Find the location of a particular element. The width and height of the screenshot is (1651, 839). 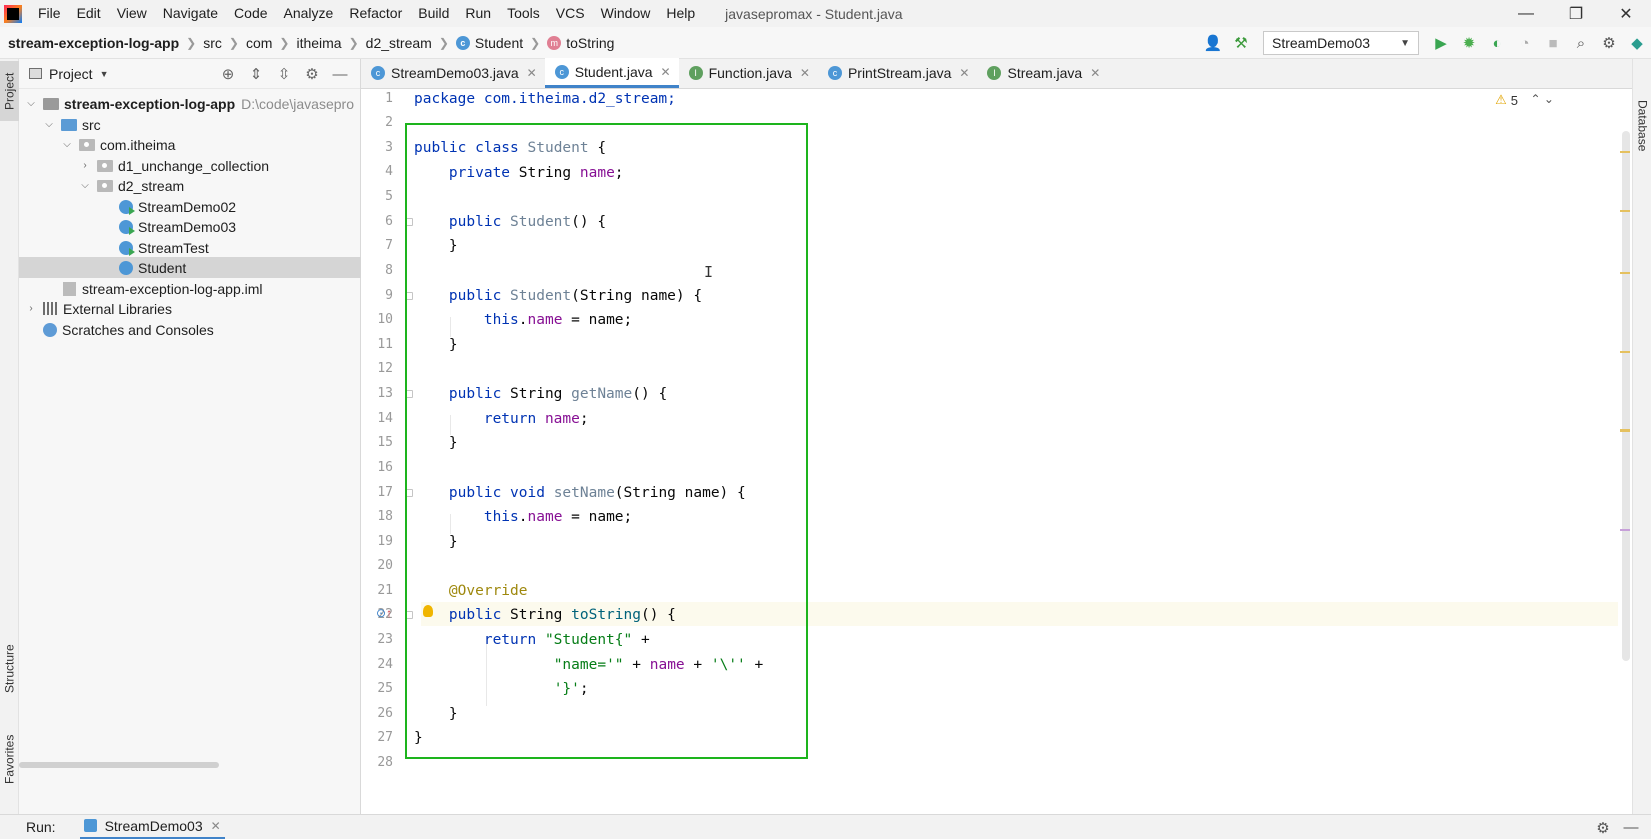

line-number: 25 is located at coordinates (385, 688).